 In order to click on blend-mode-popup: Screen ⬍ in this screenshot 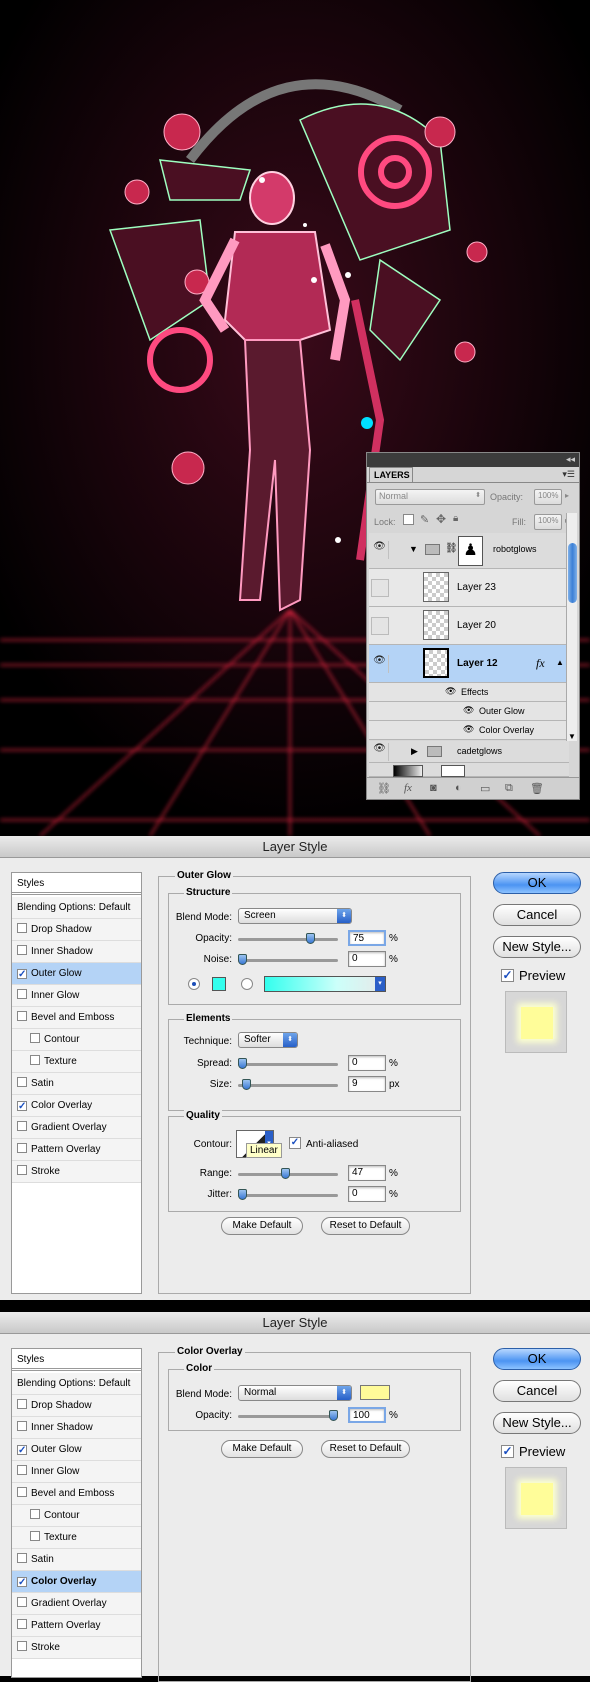, I will do `click(295, 916)`.